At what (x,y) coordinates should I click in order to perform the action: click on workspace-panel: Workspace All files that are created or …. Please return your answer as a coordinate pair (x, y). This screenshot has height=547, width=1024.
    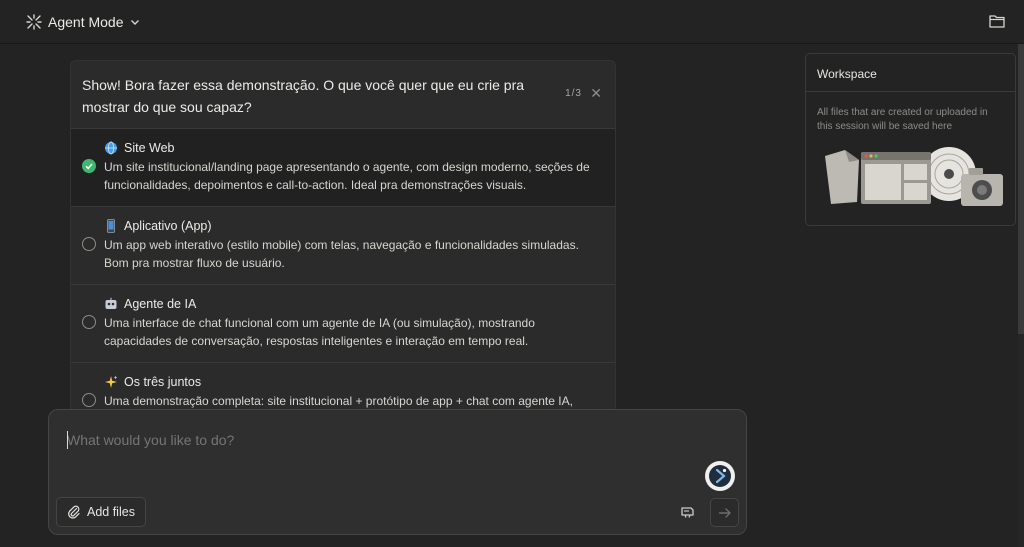
    Looking at the image, I should click on (910, 139).